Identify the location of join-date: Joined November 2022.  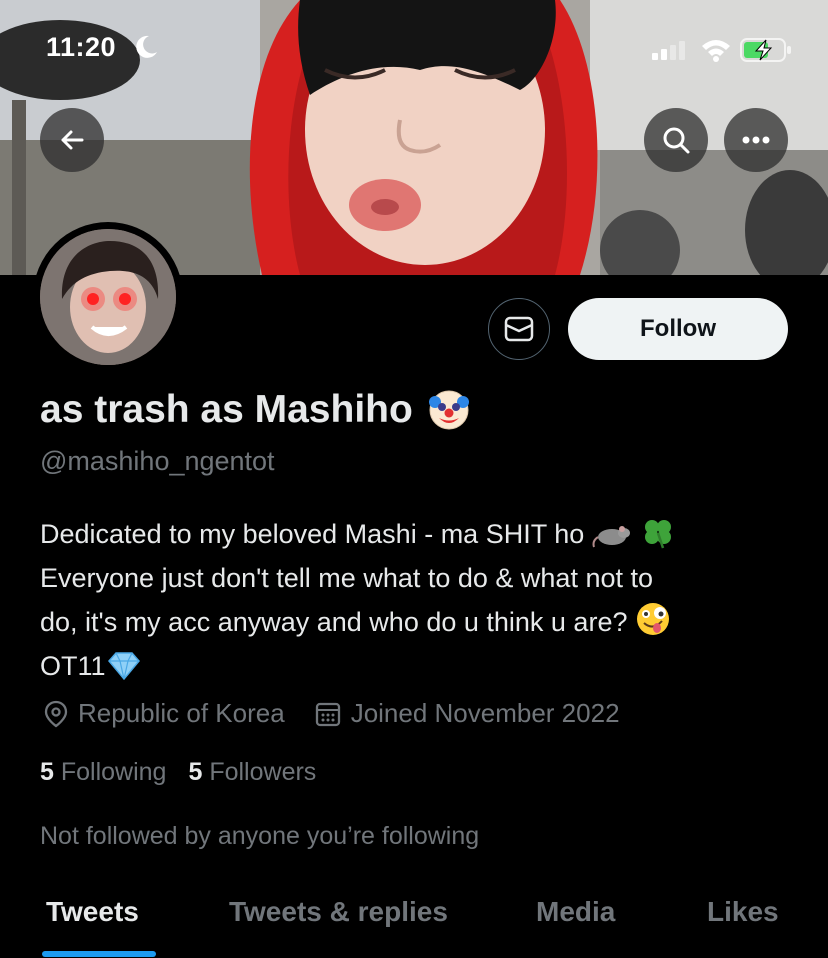
(467, 713).